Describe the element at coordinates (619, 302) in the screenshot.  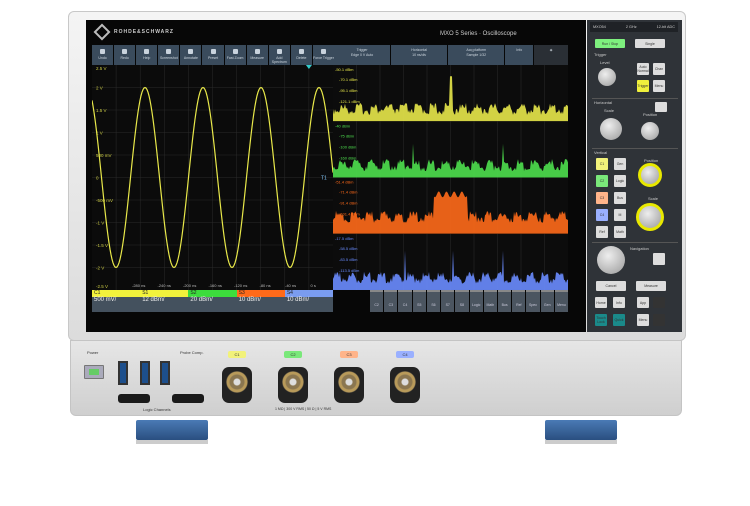
I see `info-button: Info` at that location.